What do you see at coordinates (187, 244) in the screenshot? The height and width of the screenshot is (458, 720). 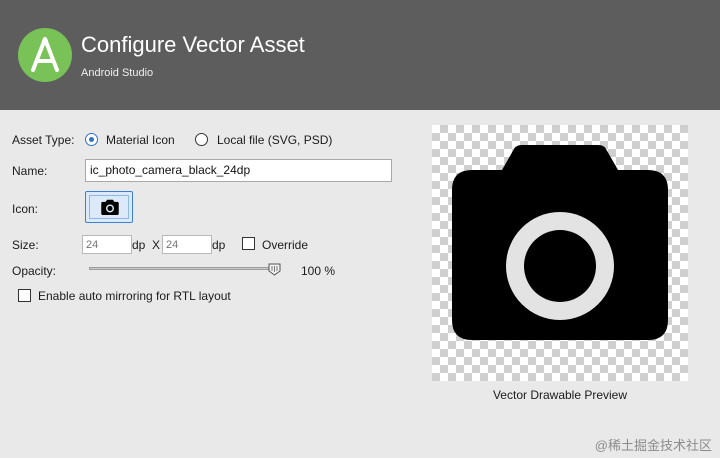 I see `size-height-input` at bounding box center [187, 244].